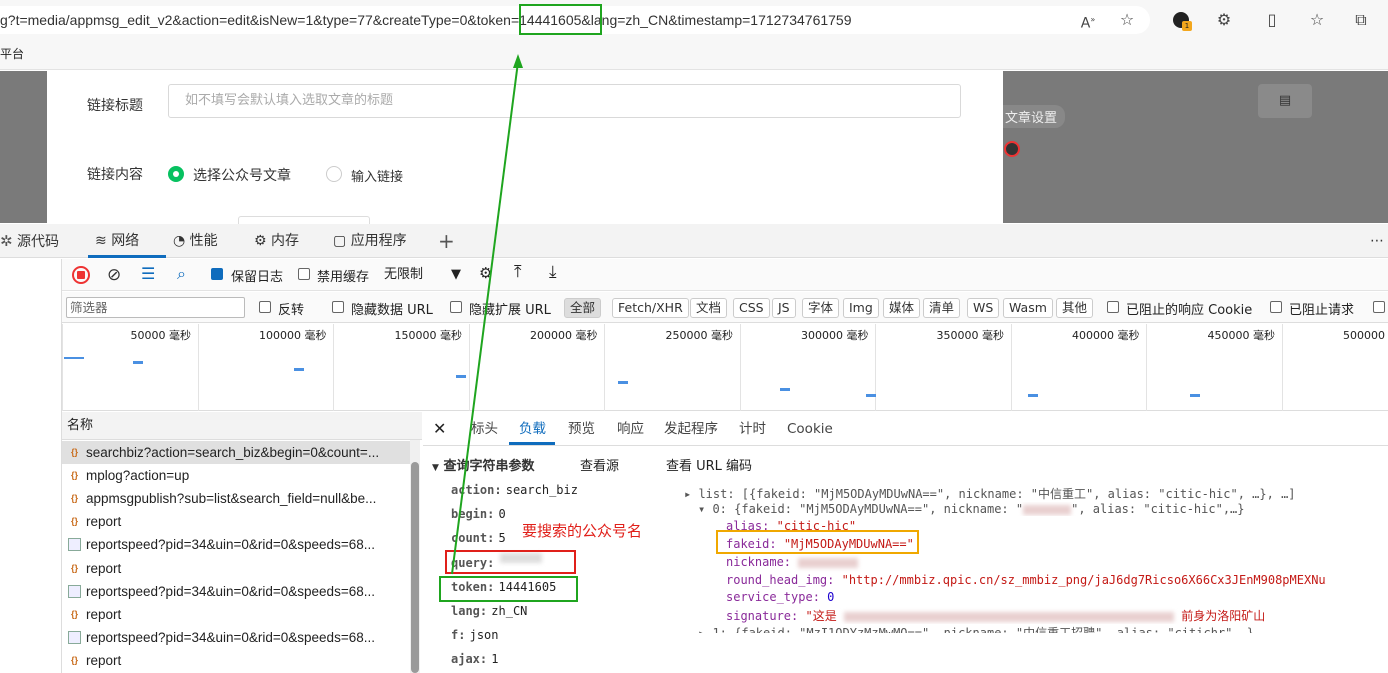  I want to click on annotation-arrow-line, so click(485, 318).